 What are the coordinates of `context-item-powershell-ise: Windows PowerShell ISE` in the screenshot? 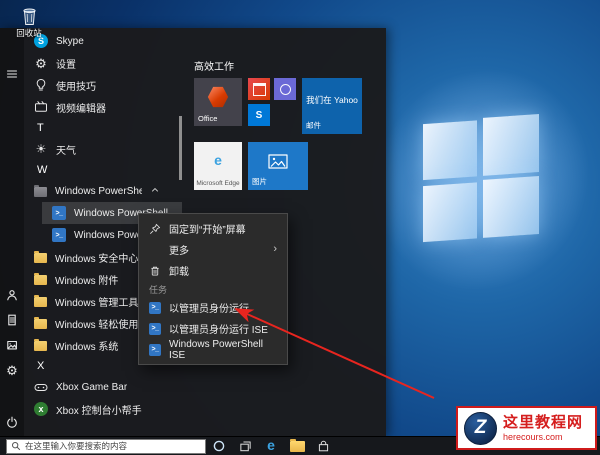 It's located at (213, 350).